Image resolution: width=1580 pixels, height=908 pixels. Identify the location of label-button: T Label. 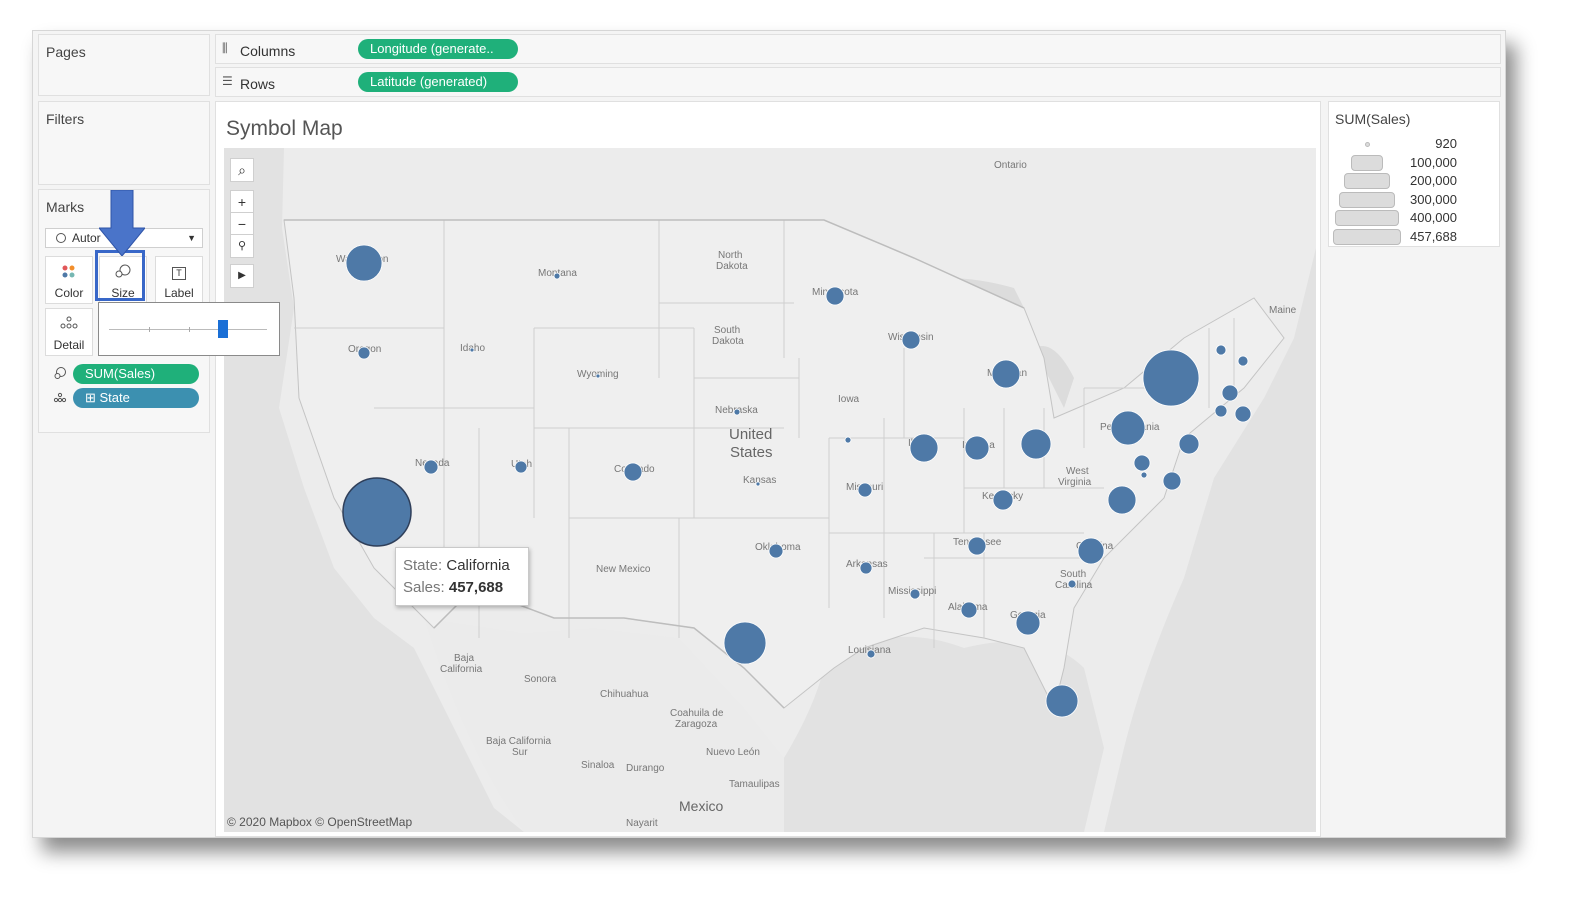
(179, 280).